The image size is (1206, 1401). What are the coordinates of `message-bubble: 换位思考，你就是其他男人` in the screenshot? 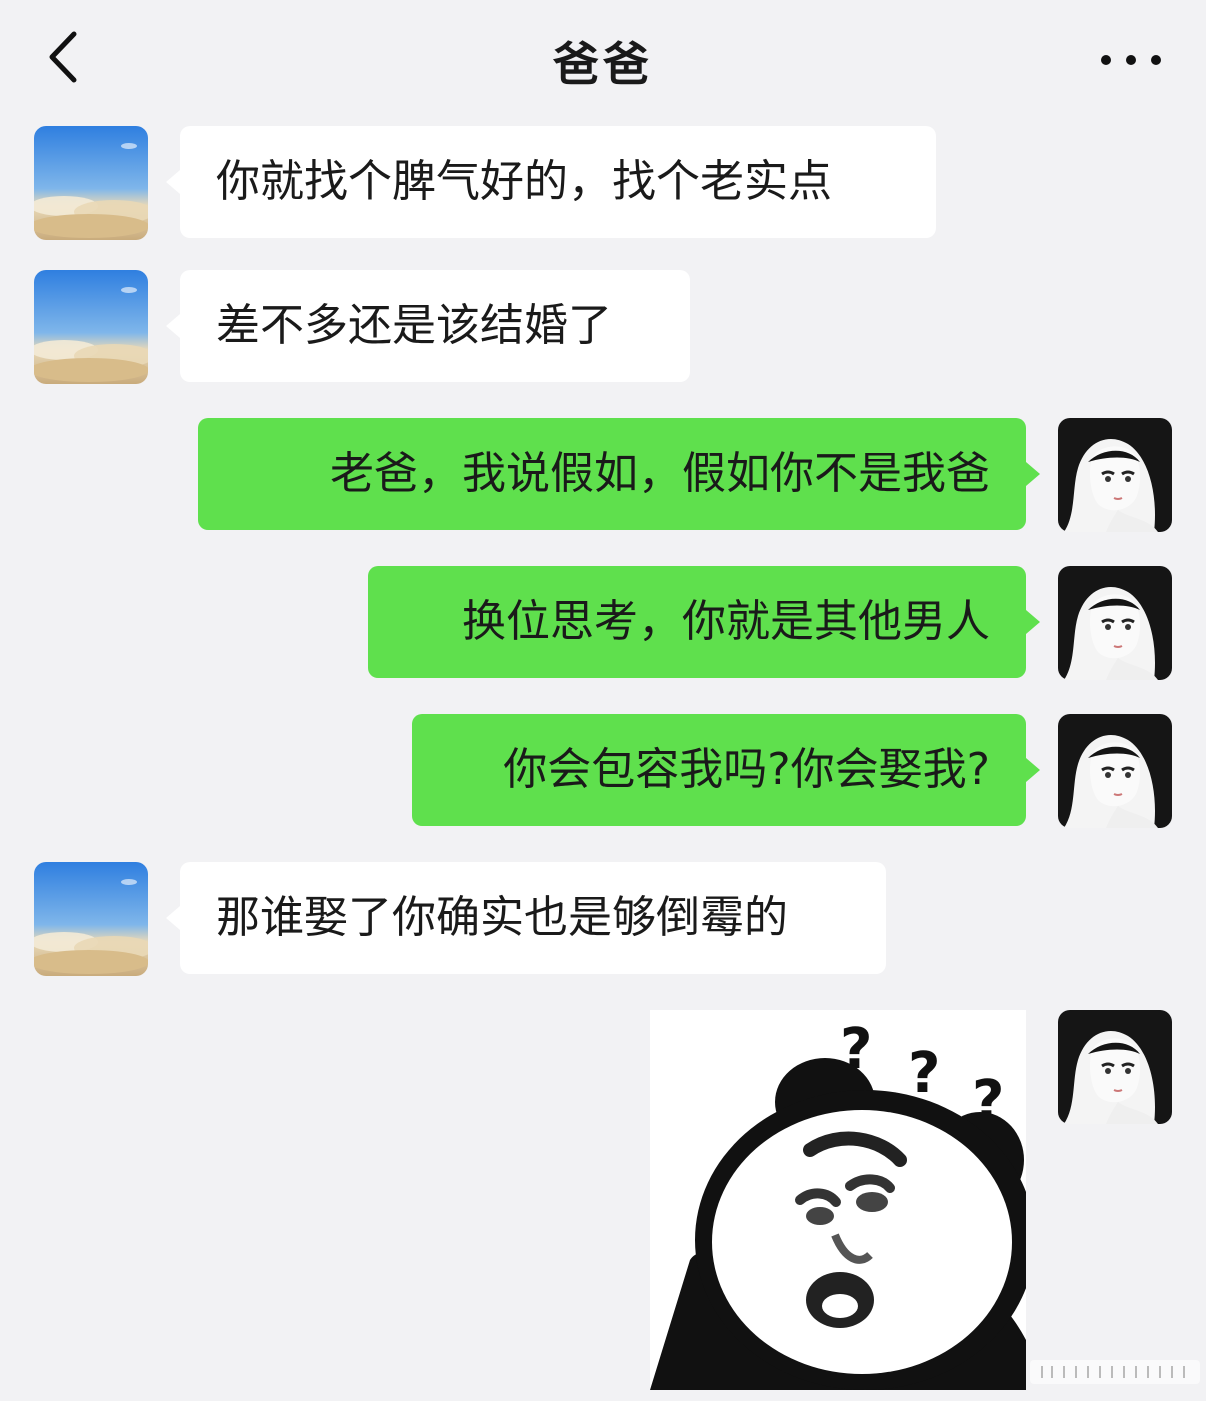 It's located at (704, 622).